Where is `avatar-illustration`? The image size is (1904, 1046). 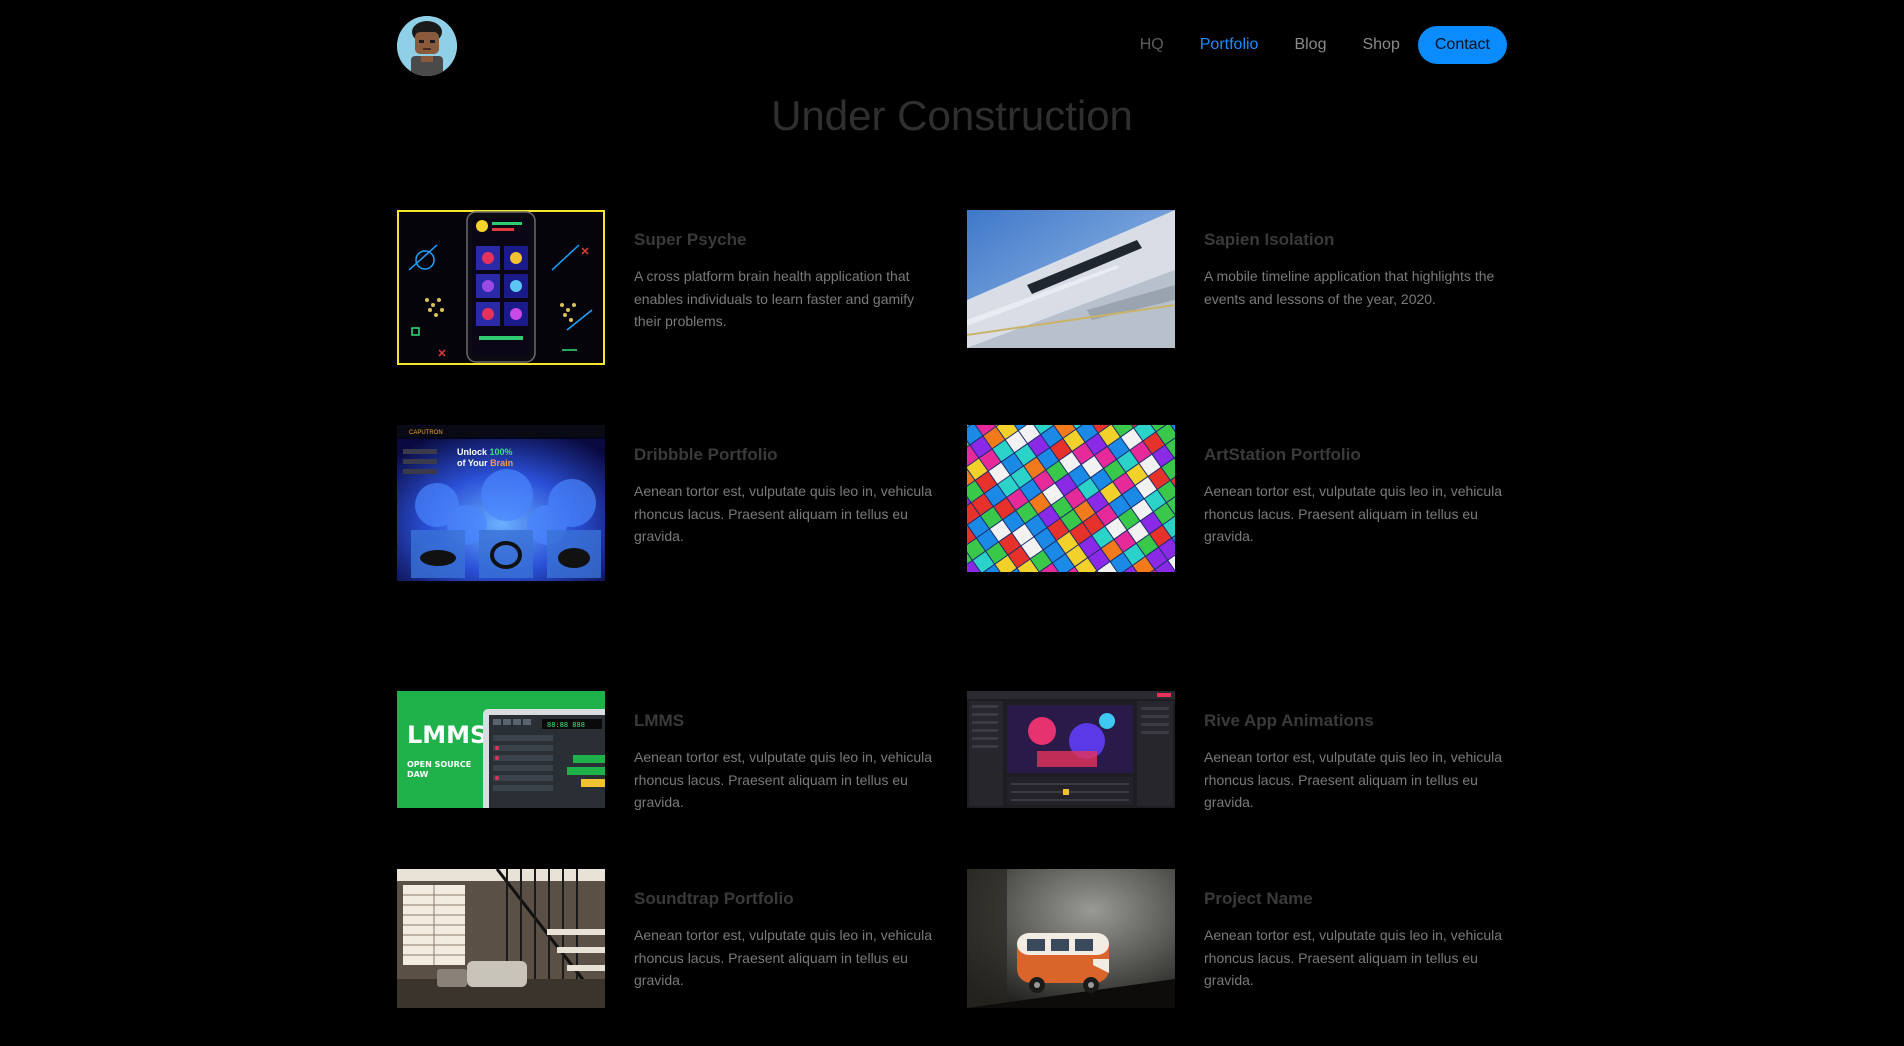 avatar-illustration is located at coordinates (427, 46).